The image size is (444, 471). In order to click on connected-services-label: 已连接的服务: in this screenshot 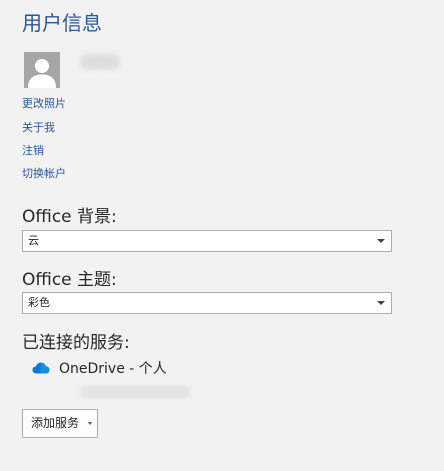, I will do `click(76, 343)`.